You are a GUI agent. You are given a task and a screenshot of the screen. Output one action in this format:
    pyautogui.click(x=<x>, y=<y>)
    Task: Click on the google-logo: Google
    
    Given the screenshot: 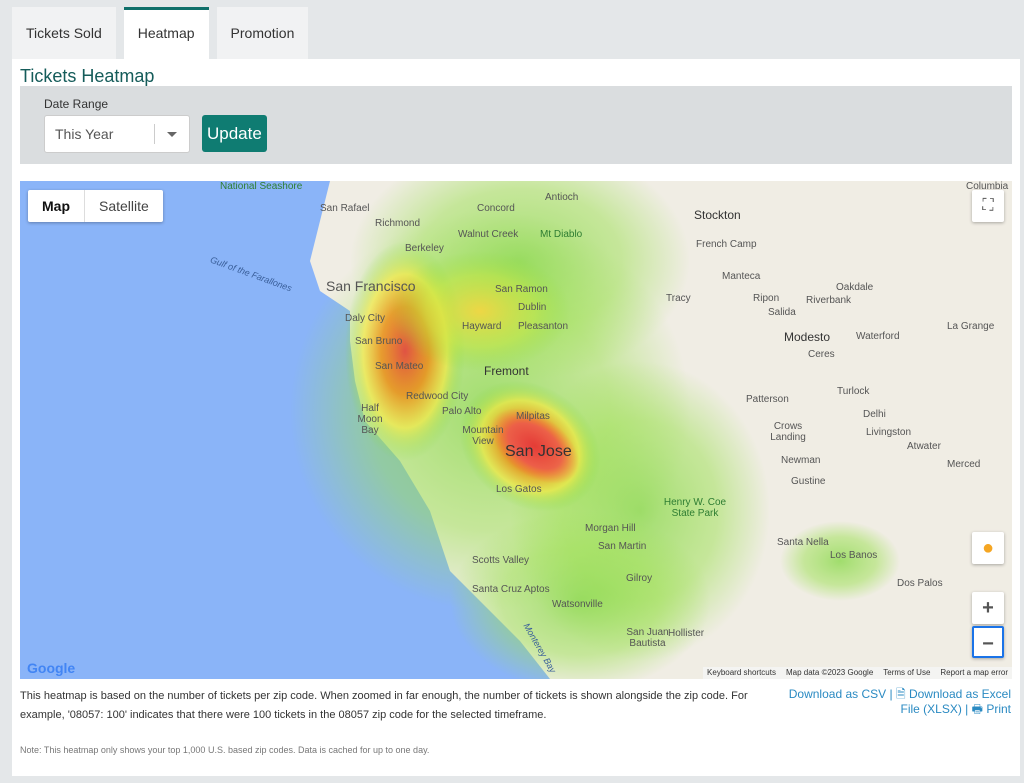 What is the action you would take?
    pyautogui.click(x=51, y=668)
    